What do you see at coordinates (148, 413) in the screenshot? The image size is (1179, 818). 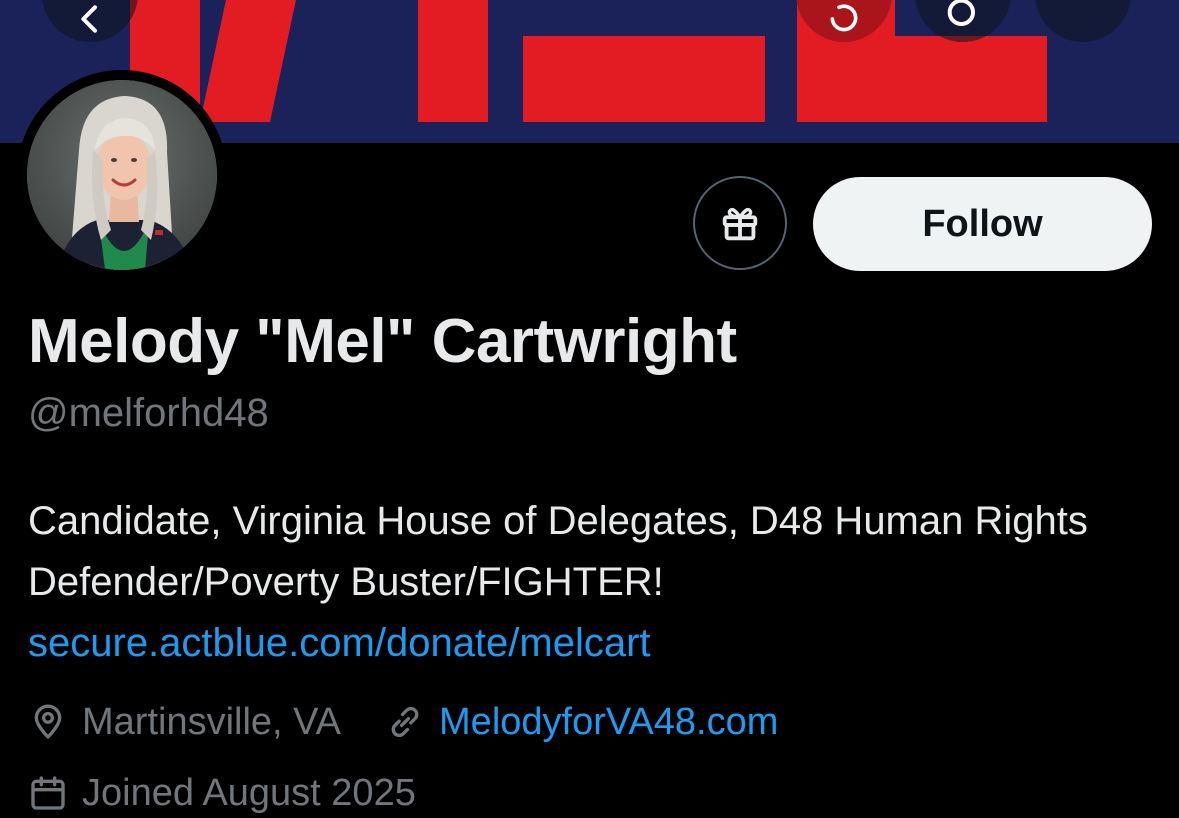 I see `user-handle: @melforhd48` at bounding box center [148, 413].